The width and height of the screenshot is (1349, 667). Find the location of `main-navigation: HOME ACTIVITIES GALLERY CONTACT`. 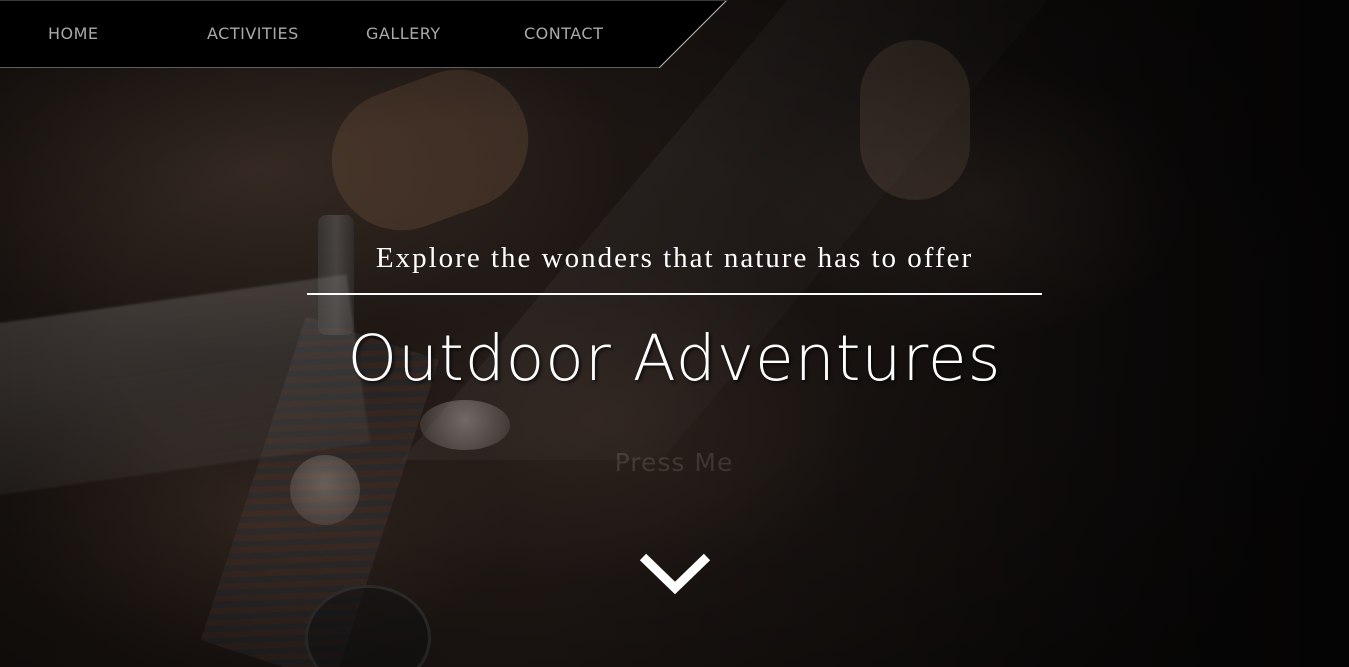

main-navigation: HOME ACTIVITIES GALLERY CONTACT is located at coordinates (364, 34).